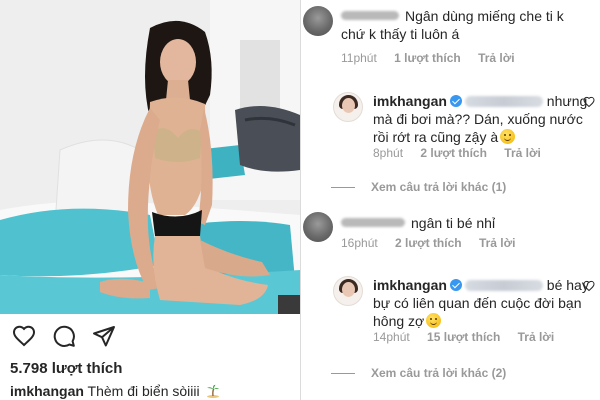  Describe the element at coordinates (150, 336) in the screenshot. I see `post-action-bar` at that location.